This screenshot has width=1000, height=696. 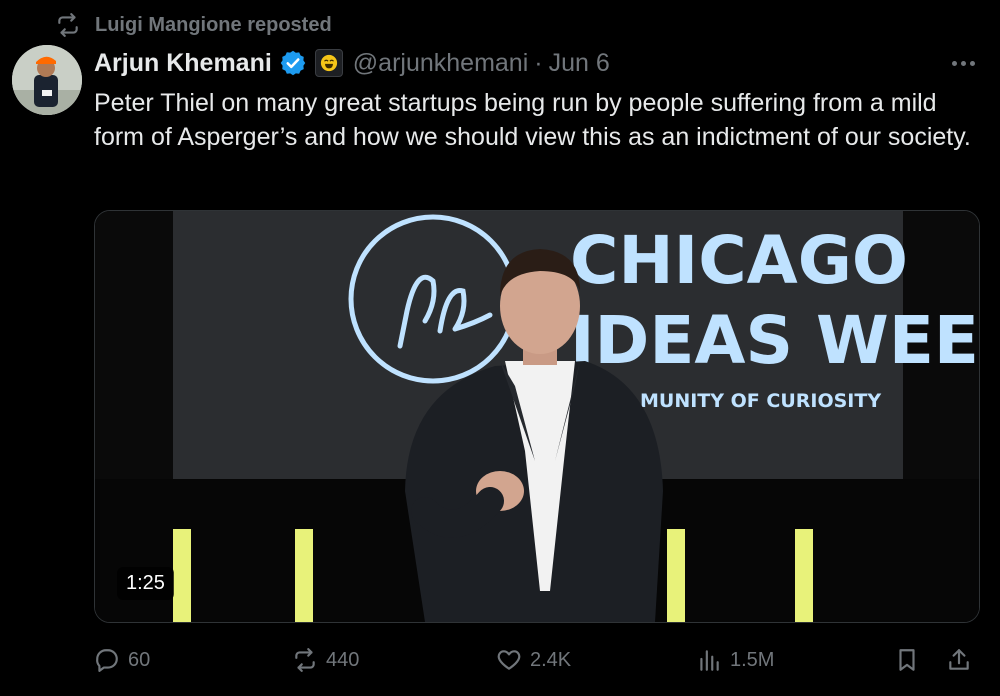 What do you see at coordinates (47, 80) in the screenshot?
I see `avatar` at bounding box center [47, 80].